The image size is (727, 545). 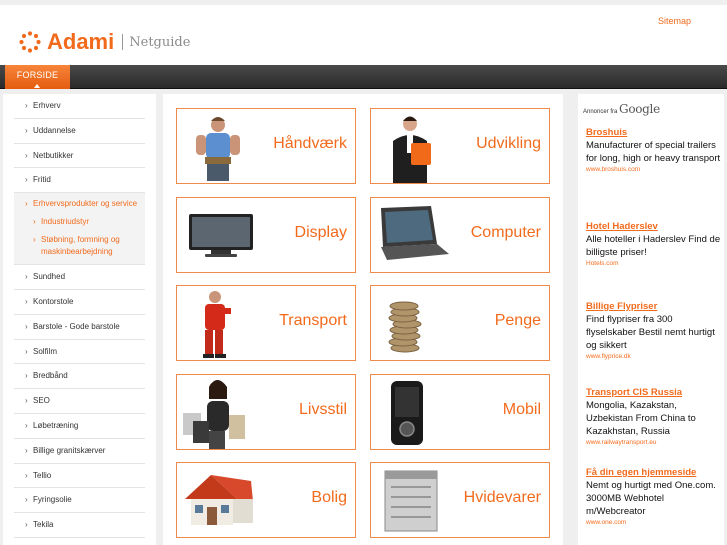 What do you see at coordinates (653, 523) in the screenshot?
I see `ad-url: www.one.com` at bounding box center [653, 523].